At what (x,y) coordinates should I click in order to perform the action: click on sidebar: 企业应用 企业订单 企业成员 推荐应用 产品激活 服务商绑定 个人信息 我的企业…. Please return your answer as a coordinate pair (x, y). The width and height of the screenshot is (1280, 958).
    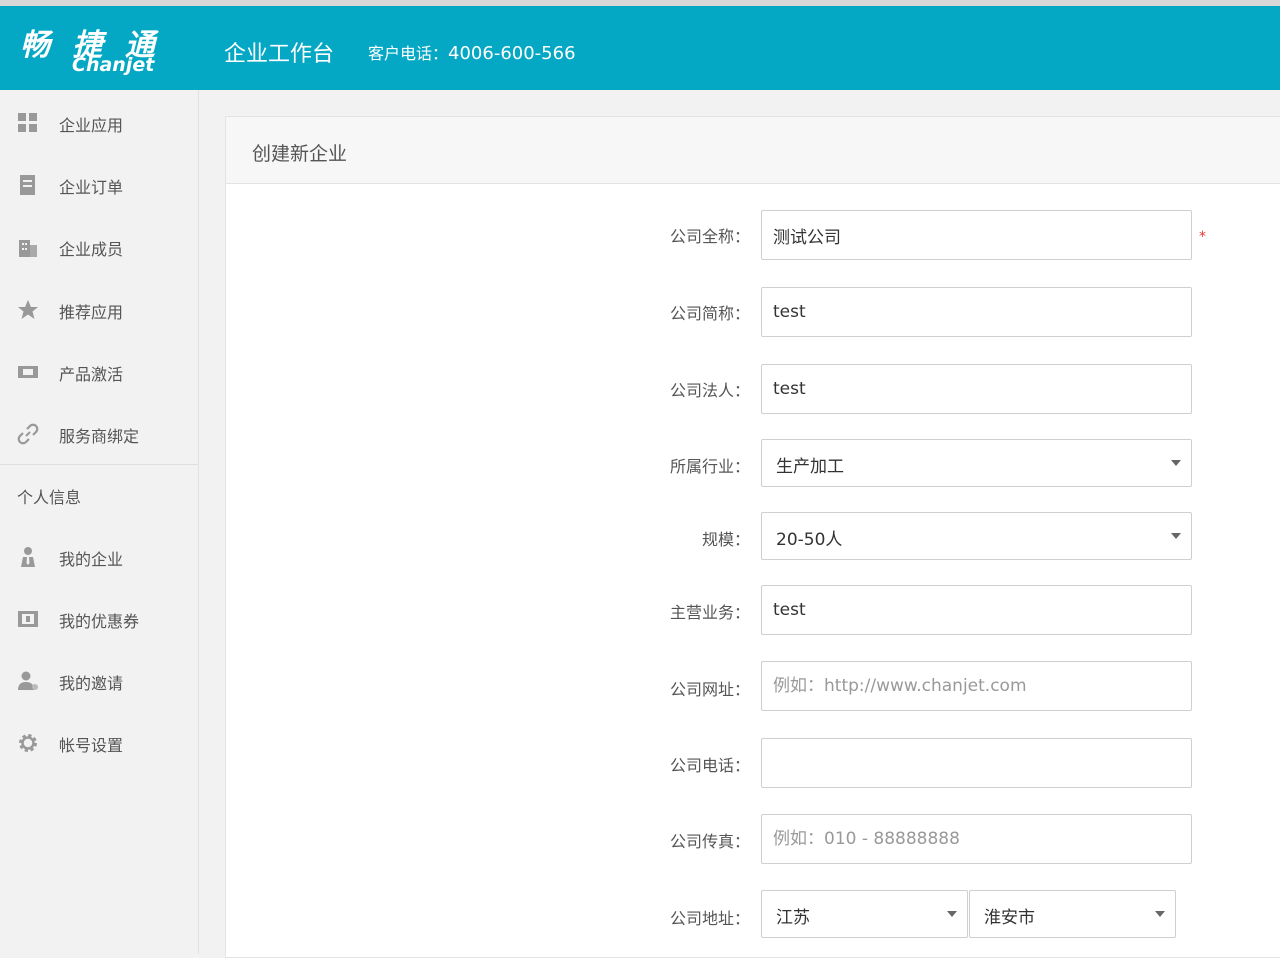
    Looking at the image, I should click on (99, 522).